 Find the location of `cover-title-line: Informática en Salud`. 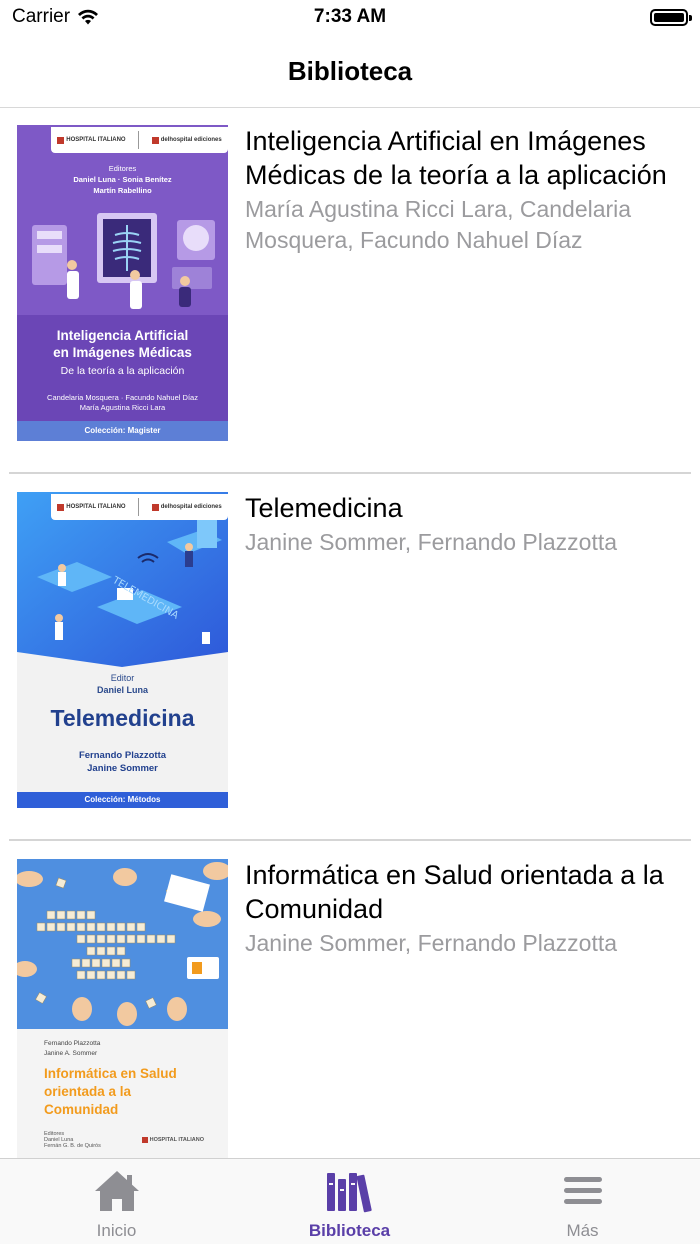

cover-title-line: Informática en Salud is located at coordinates (110, 1073).